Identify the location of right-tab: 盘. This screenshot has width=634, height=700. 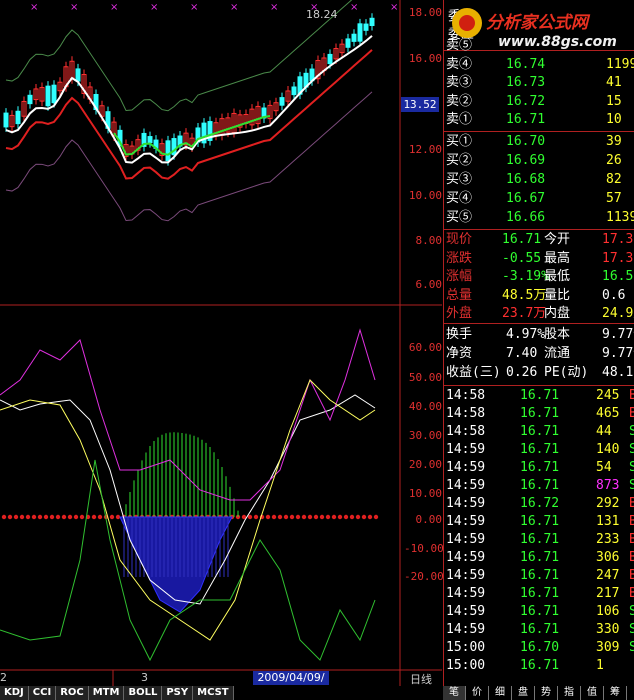
(523, 693).